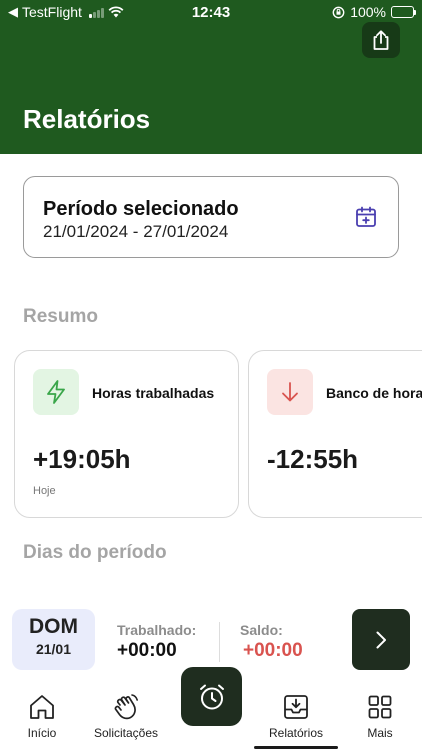 This screenshot has width=422, height=750. I want to click on period-range: 21/01/2024 - 27/01/2024, so click(136, 231).